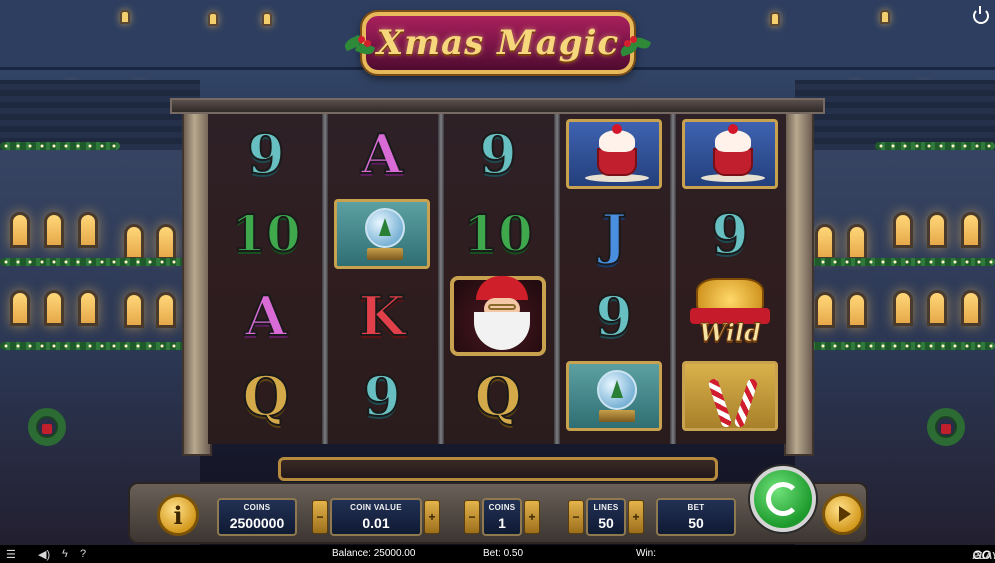  Describe the element at coordinates (636, 517) in the screenshot. I see `lines-increase-button: +` at that location.